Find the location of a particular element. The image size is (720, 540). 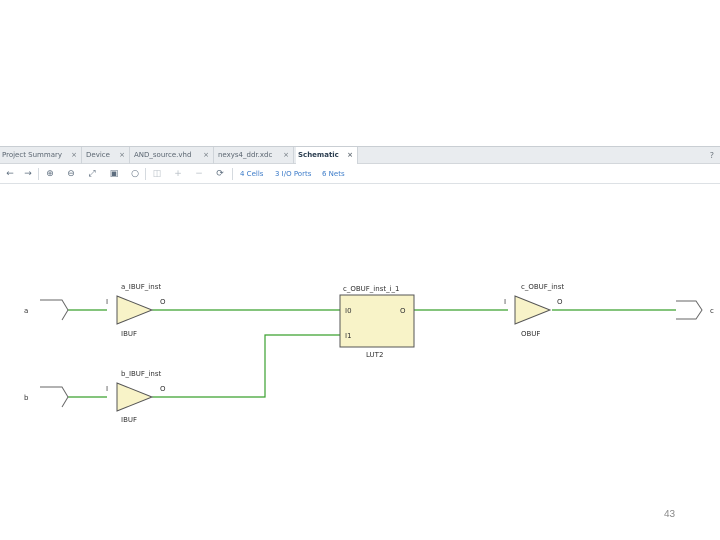

port-c: c is located at coordinates (695, 310).